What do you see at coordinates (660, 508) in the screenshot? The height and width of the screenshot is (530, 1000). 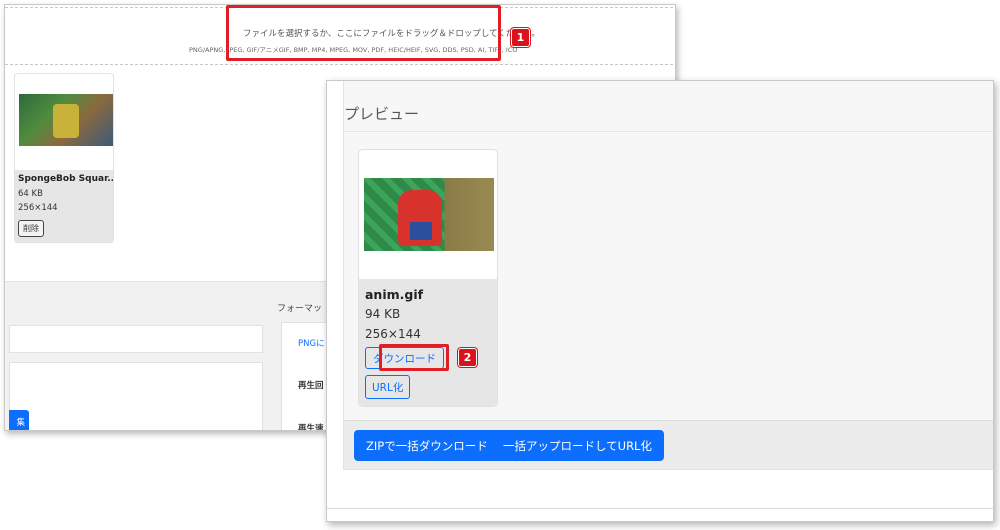 I see `divider` at bounding box center [660, 508].